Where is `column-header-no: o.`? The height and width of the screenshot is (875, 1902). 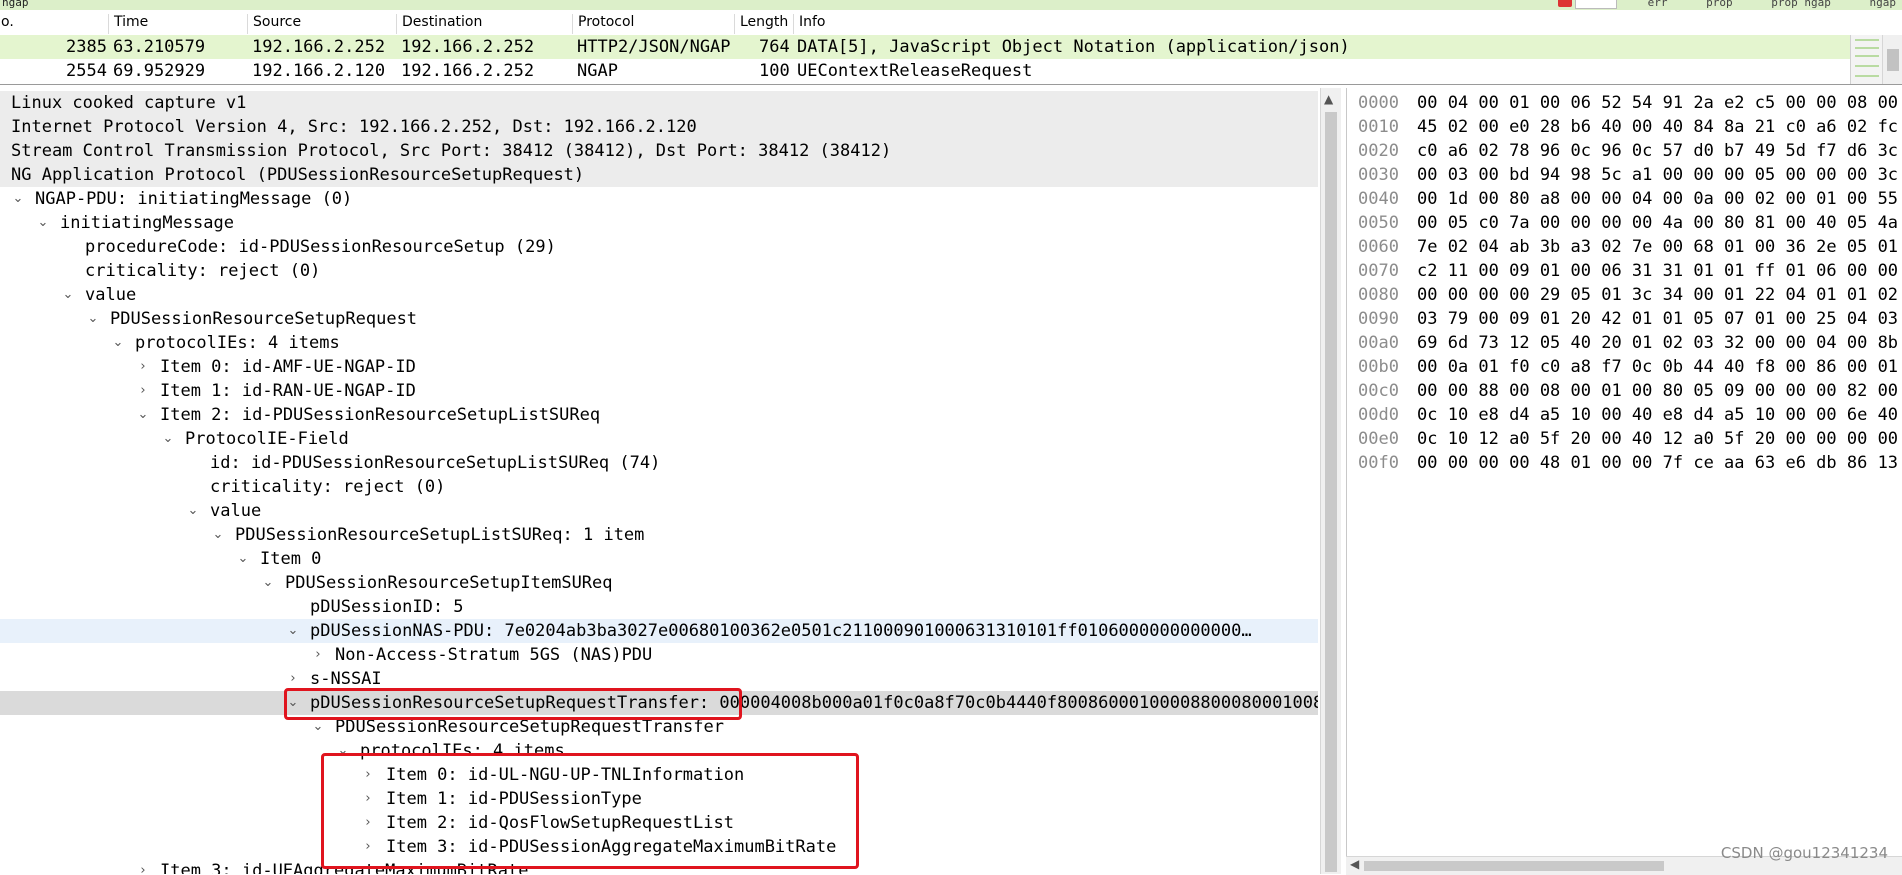 column-header-no: o. is located at coordinates (7, 24).